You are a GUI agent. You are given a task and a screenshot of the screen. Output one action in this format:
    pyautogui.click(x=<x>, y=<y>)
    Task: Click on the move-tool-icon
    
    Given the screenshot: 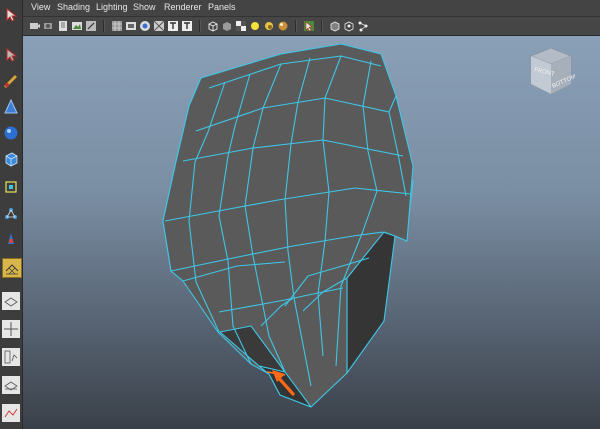 What is the action you would take?
    pyautogui.click(x=11, y=107)
    